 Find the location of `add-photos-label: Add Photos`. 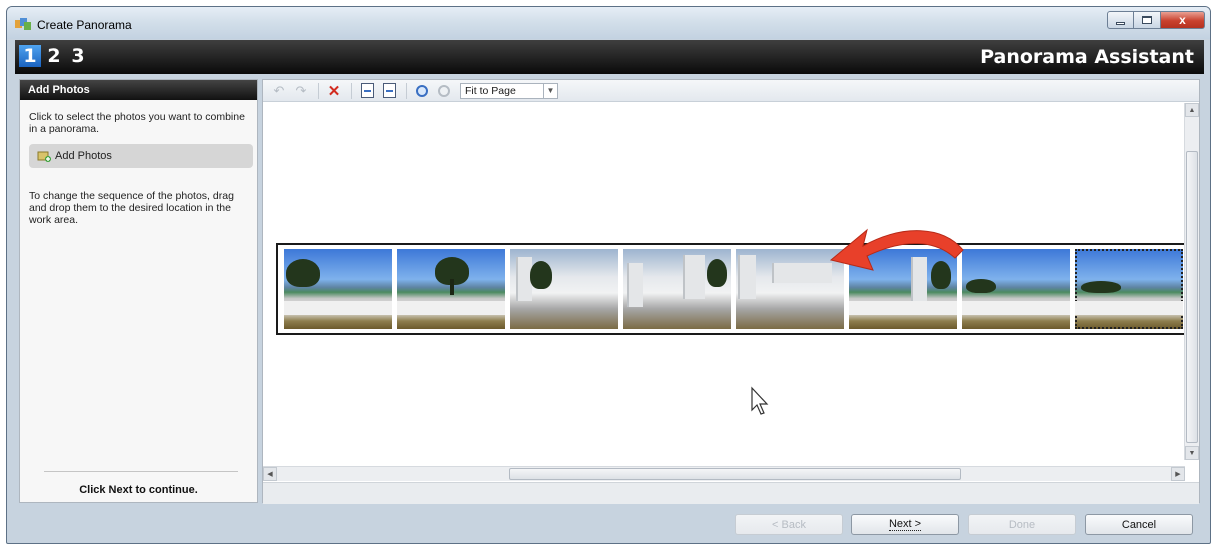

add-photos-label: Add Photos is located at coordinates (83, 156).